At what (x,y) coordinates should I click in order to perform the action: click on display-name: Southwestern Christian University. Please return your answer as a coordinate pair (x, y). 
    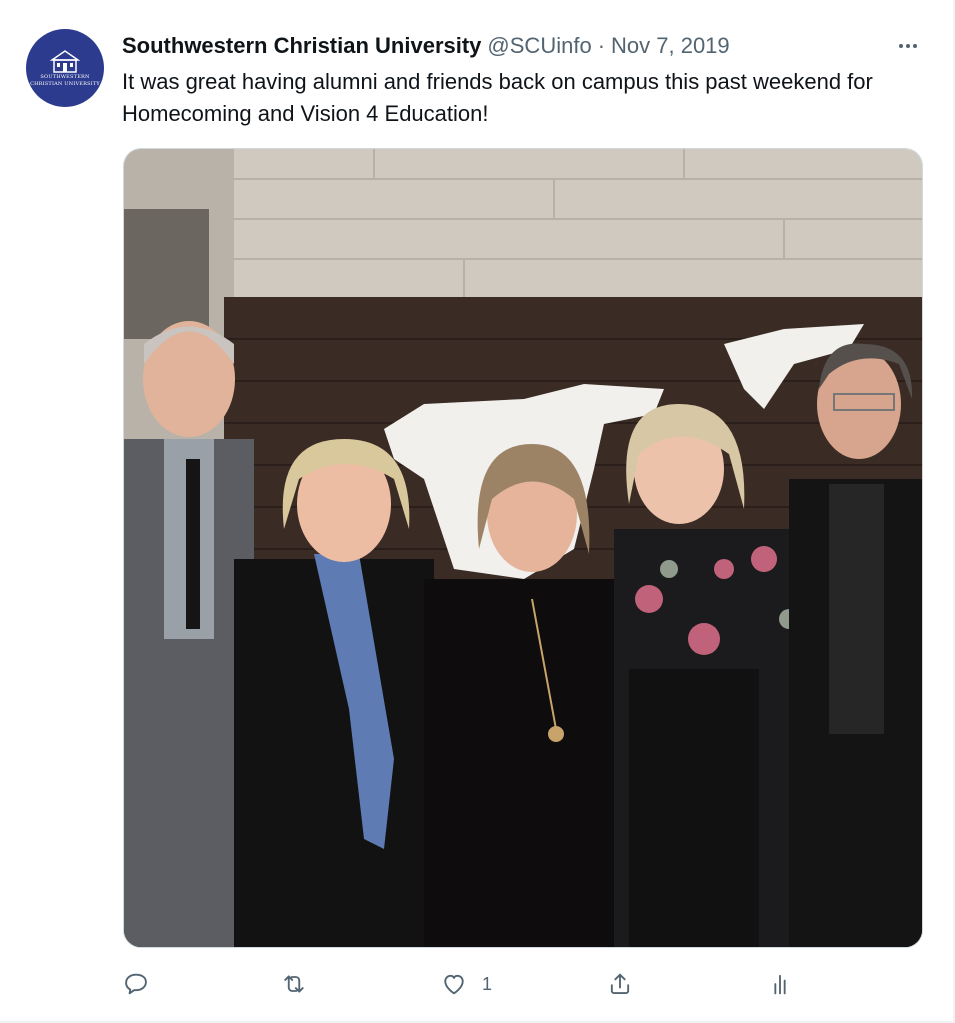
    Looking at the image, I should click on (301, 46).